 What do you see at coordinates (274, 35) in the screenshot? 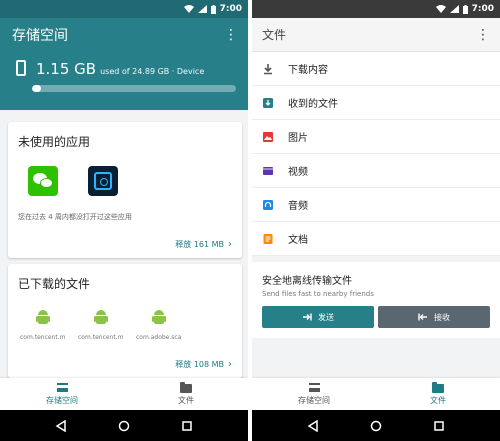
I see `app-title: 文件` at bounding box center [274, 35].